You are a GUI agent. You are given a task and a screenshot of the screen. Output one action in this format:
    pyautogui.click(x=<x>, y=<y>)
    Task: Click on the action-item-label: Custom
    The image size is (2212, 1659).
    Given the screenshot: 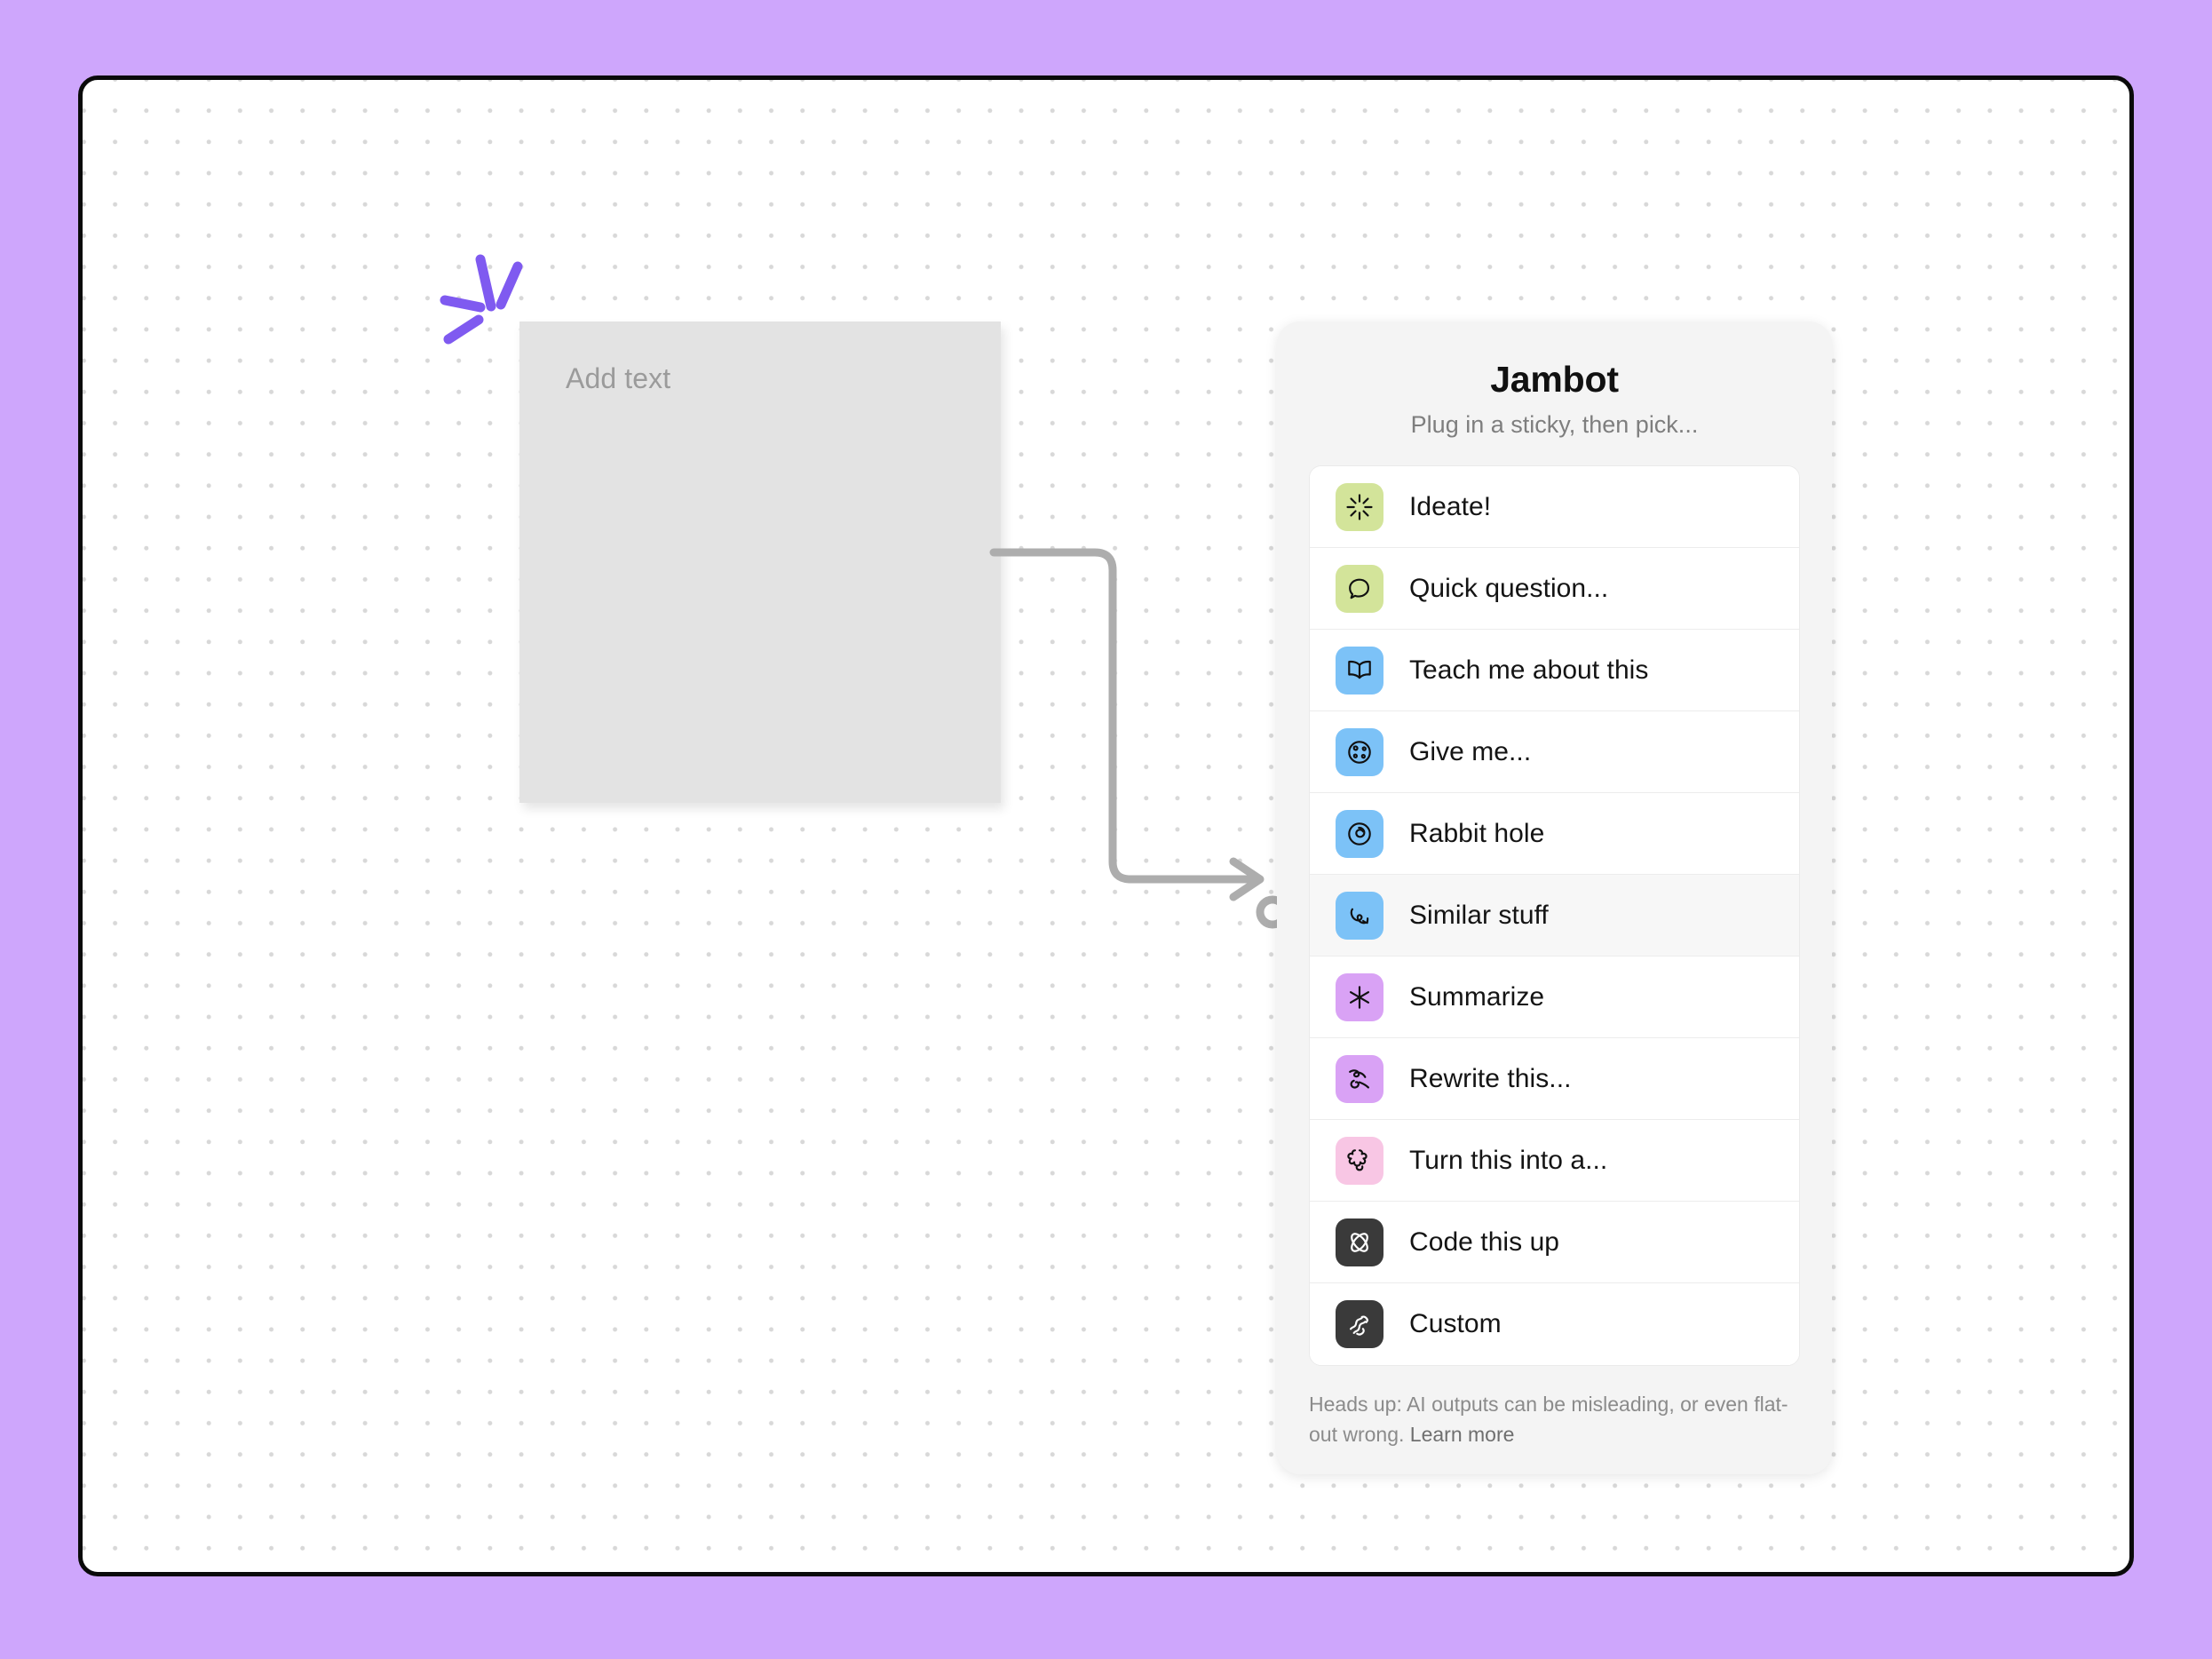 What is the action you would take?
    pyautogui.click(x=1455, y=1323)
    